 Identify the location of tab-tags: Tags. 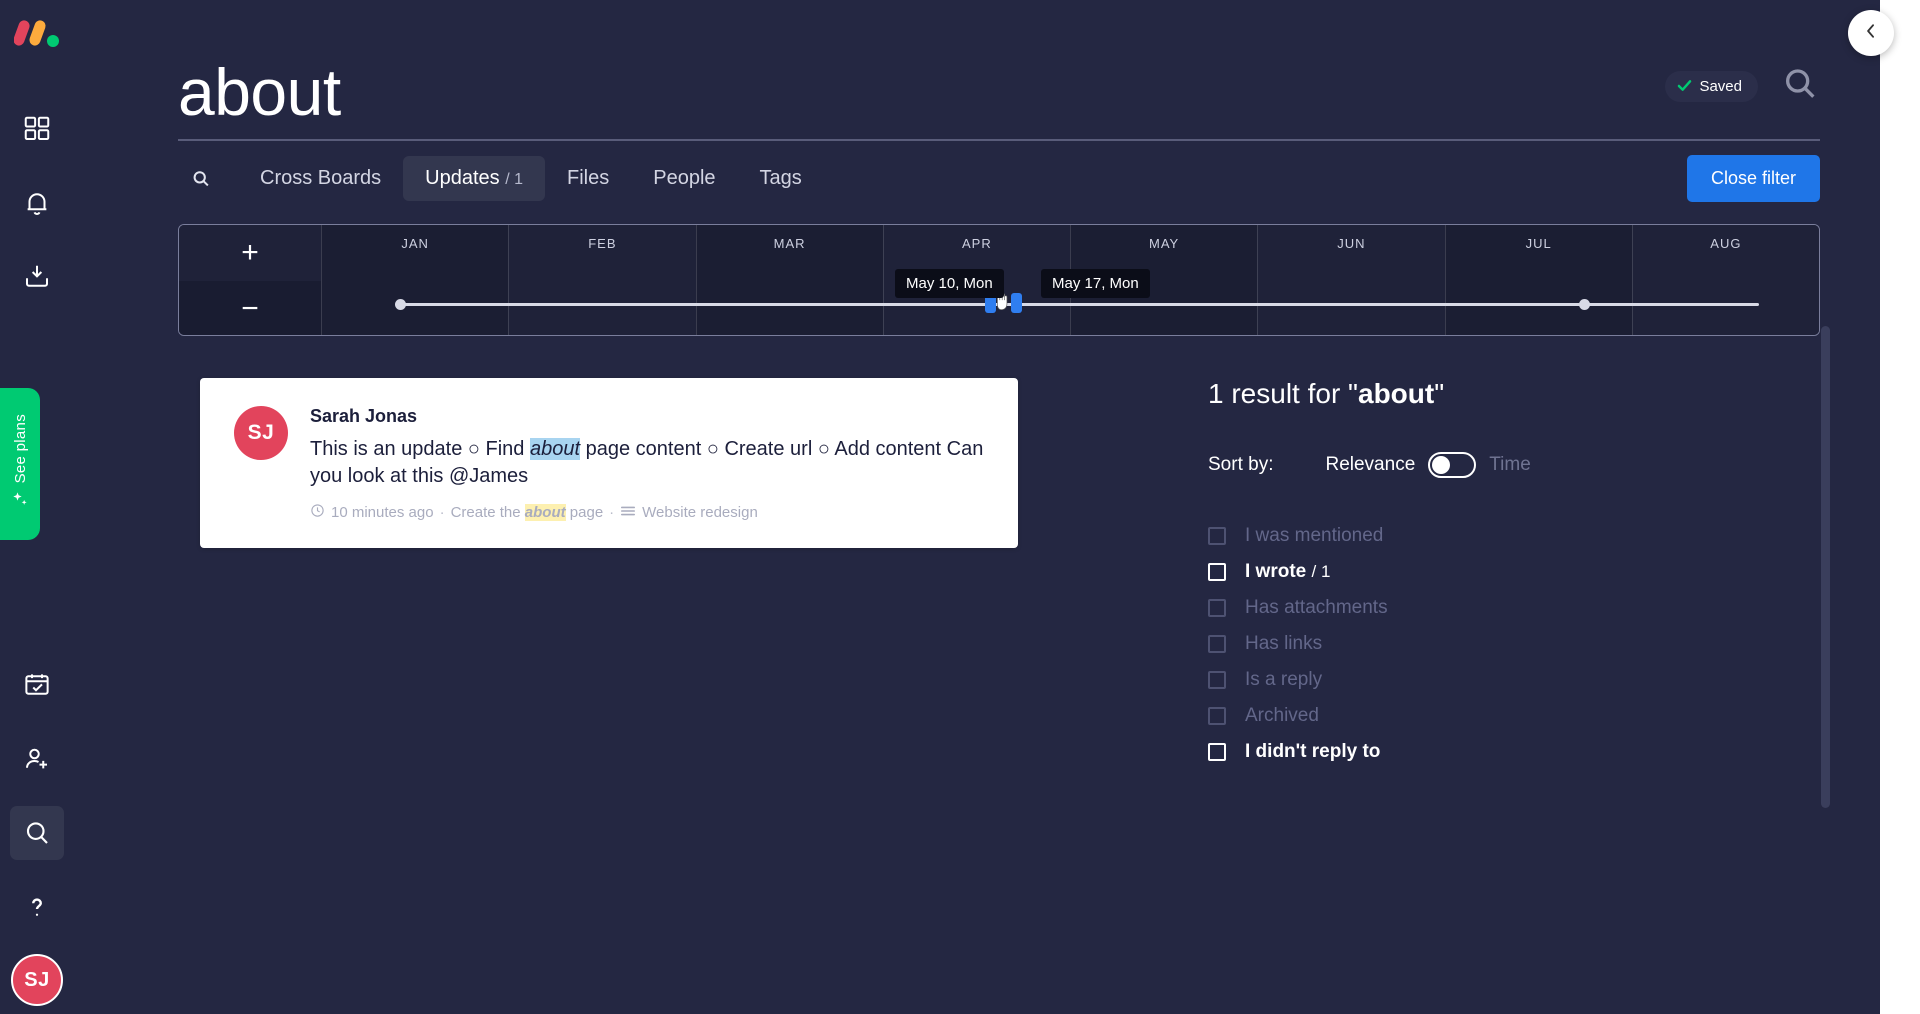
(781, 178).